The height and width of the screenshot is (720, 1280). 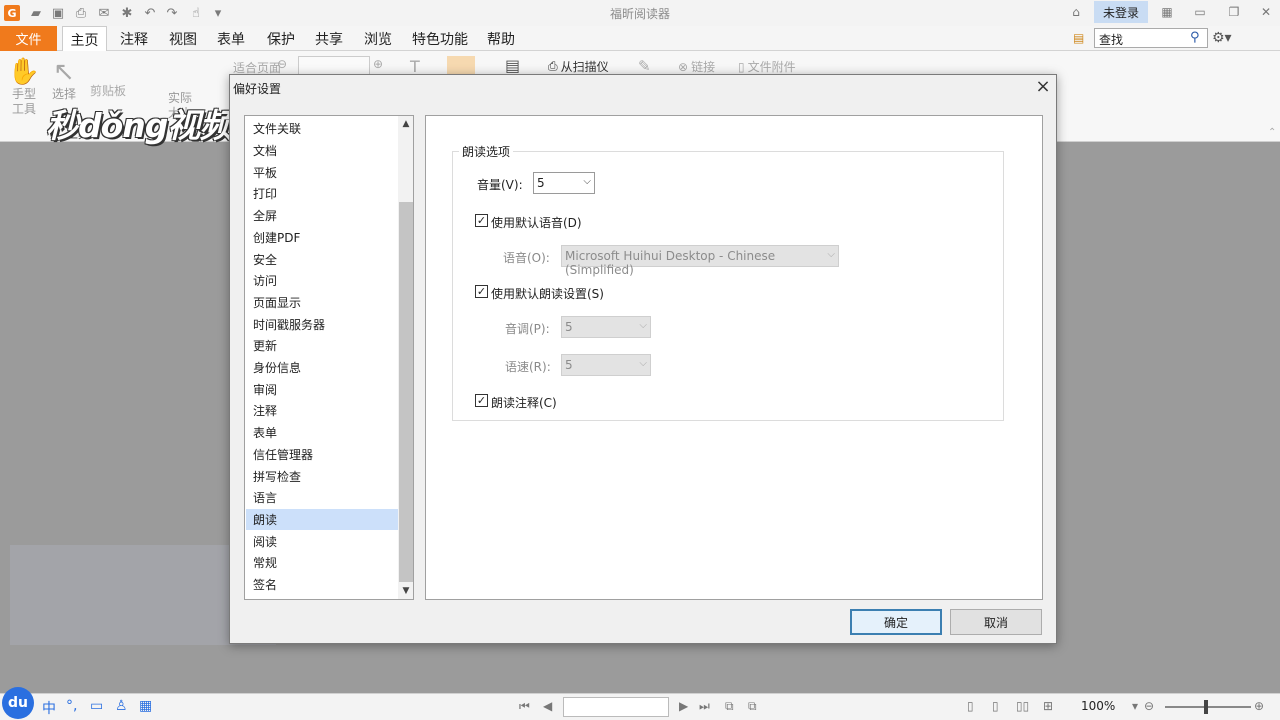 I want to click on customize-quick-access-icon: ▾, so click(x=218, y=13).